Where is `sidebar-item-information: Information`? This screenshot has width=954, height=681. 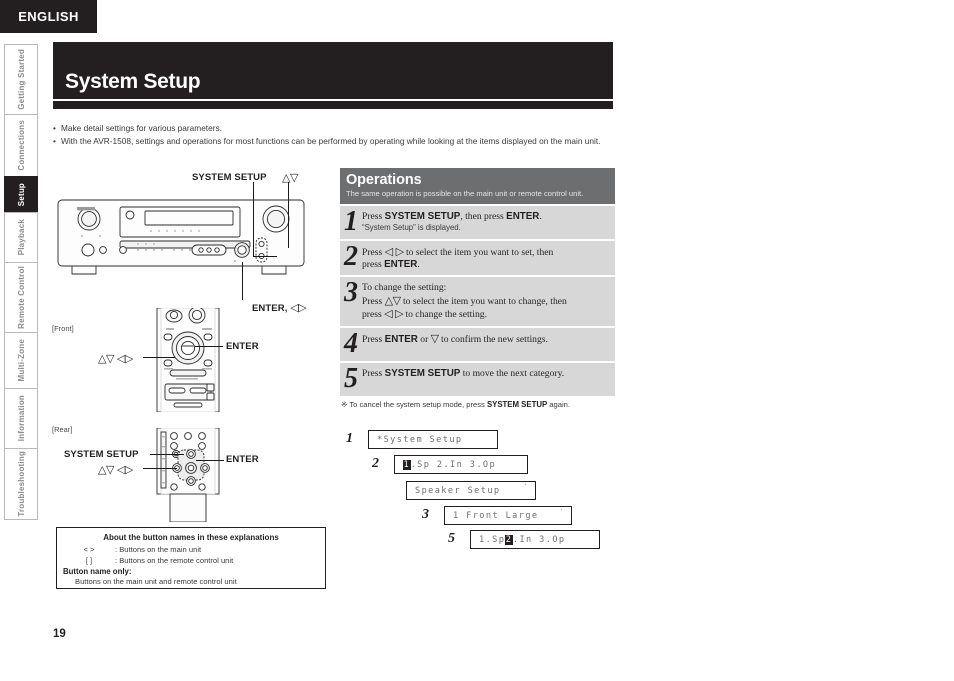 sidebar-item-information: Information is located at coordinates (21, 418).